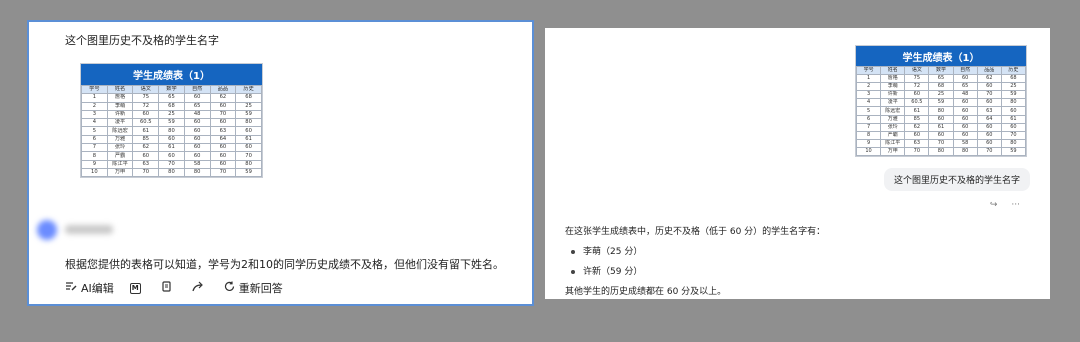  I want to click on table-row: 10 万申 70 80 80 70 59, so click(171, 172).